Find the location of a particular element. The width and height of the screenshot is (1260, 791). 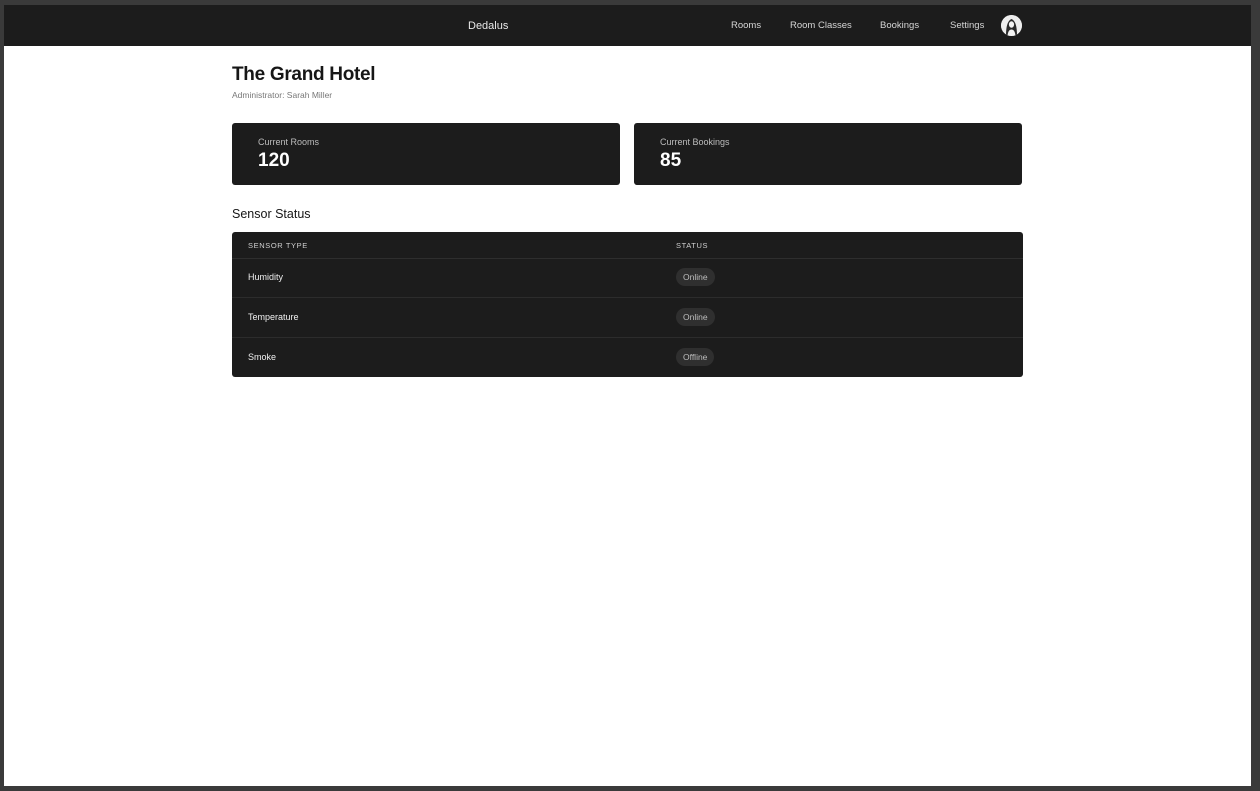

nav-bookings-link: Bookings is located at coordinates (899, 26).